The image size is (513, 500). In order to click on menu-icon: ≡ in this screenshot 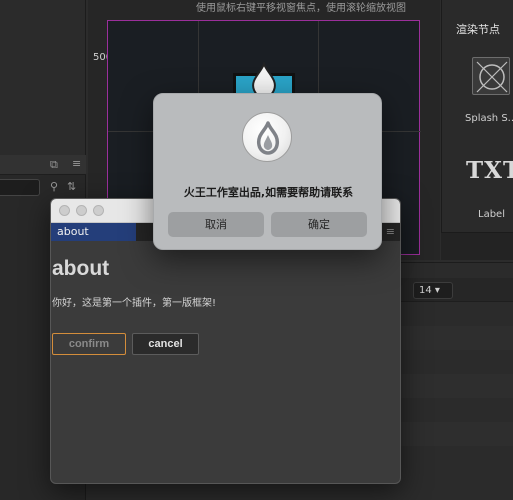, I will do `click(390, 231)`.